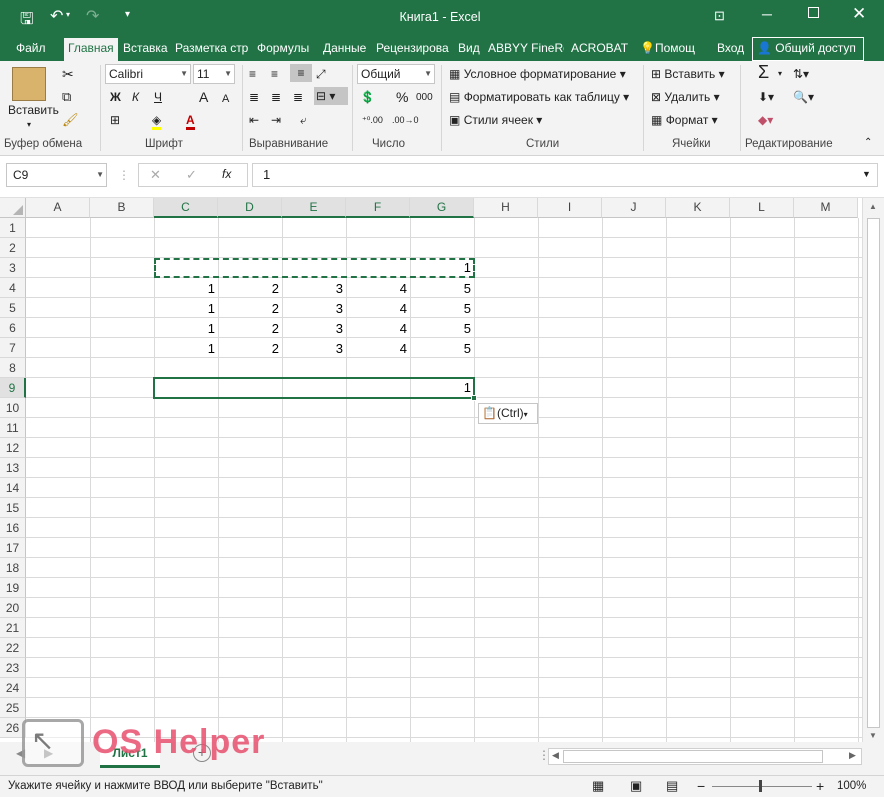 This screenshot has width=884, height=797. I want to click on normal-view-icon: ▦, so click(598, 786).